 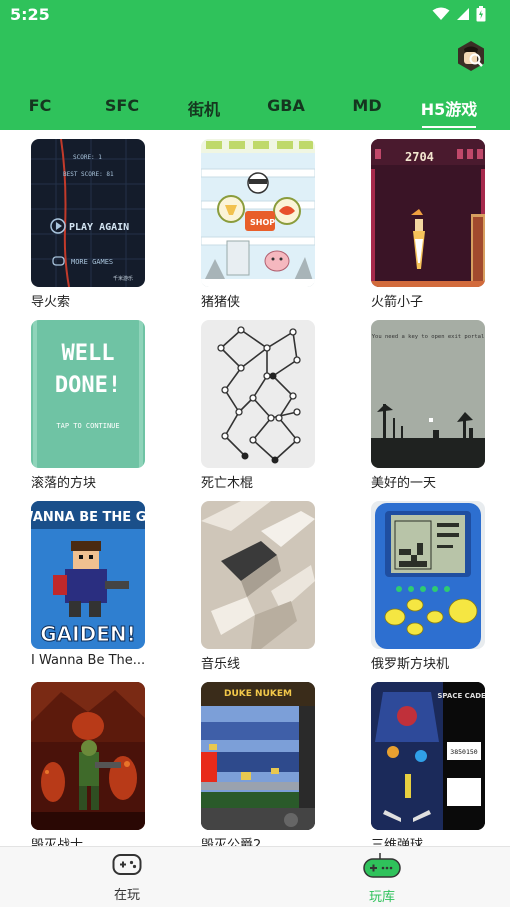 I want to click on tab-gba: GBA, so click(x=286, y=105).